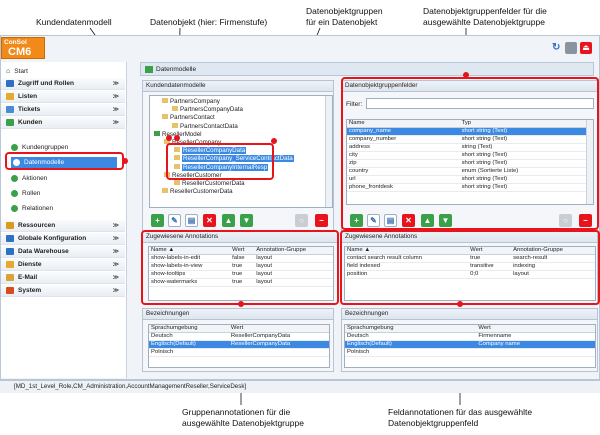  I want to click on sidebar-item-tickets: Tickets ≫, so click(63, 110).